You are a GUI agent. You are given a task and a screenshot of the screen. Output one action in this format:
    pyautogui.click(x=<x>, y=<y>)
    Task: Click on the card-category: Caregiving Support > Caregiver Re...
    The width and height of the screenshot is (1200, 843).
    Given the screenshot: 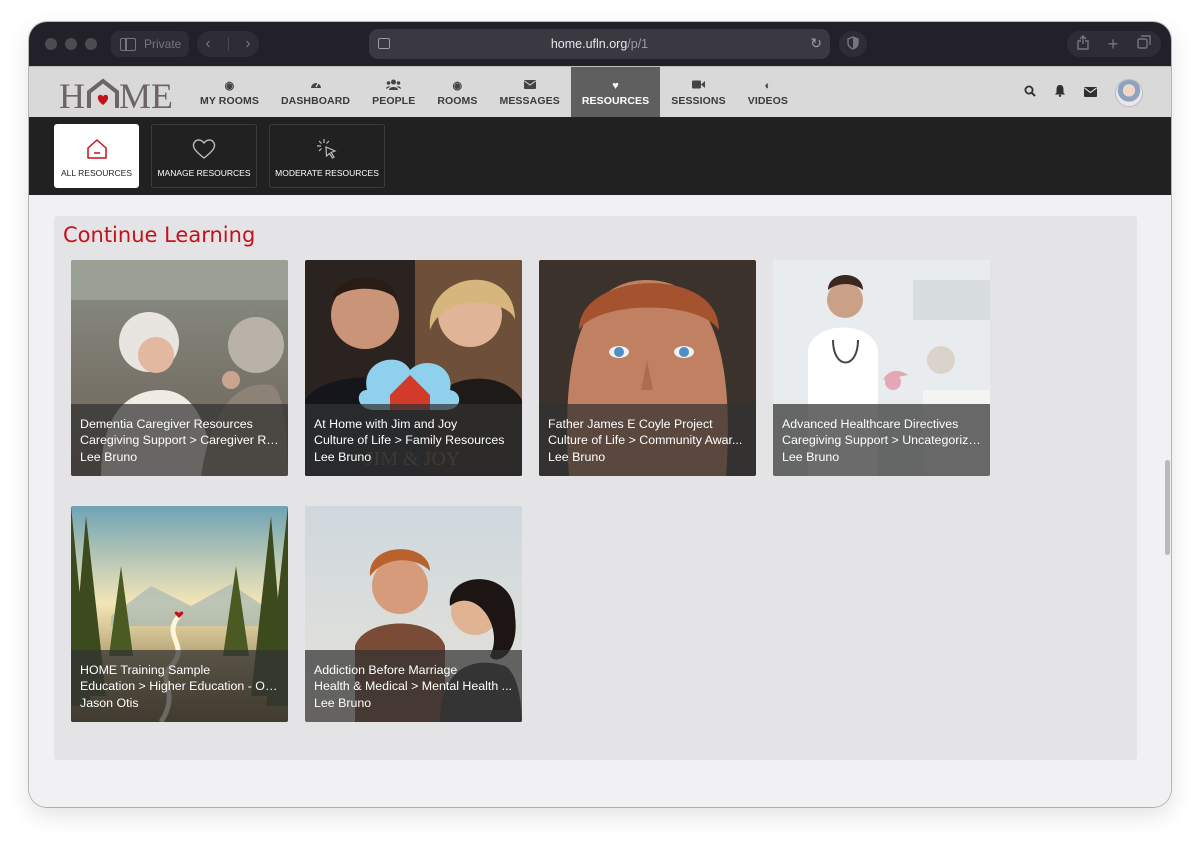 What is the action you would take?
    pyautogui.click(x=180, y=440)
    